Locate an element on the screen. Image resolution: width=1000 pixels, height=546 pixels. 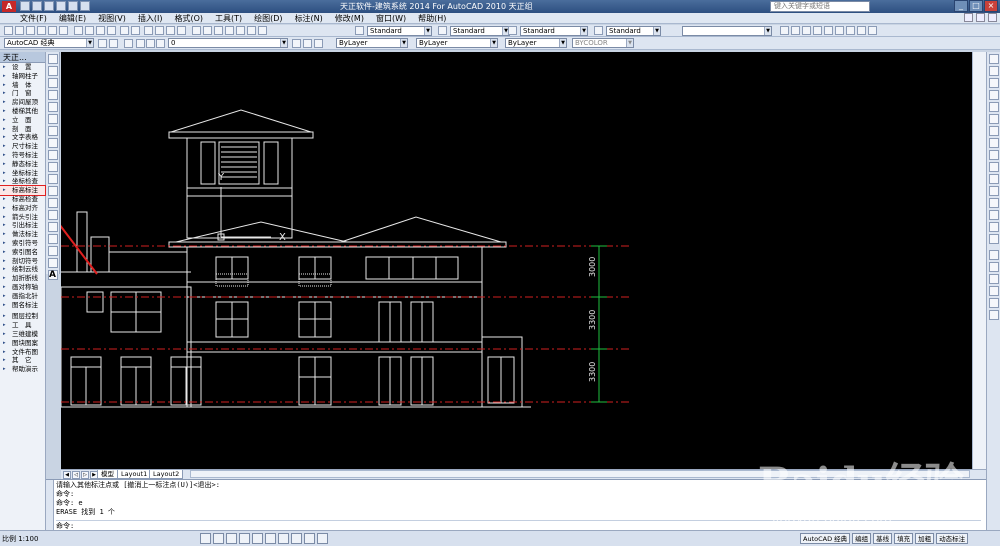
new-icon is located at coordinates (25, 6).